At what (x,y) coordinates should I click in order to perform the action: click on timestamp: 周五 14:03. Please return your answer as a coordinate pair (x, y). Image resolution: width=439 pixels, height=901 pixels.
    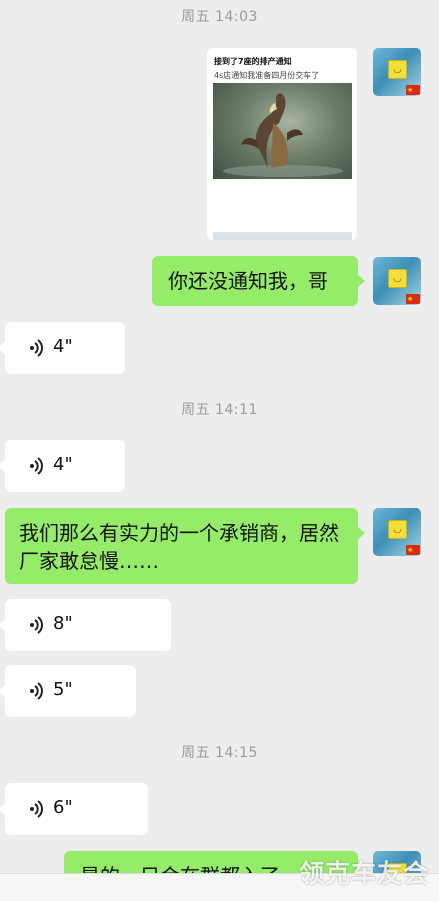
    Looking at the image, I should click on (219, 17).